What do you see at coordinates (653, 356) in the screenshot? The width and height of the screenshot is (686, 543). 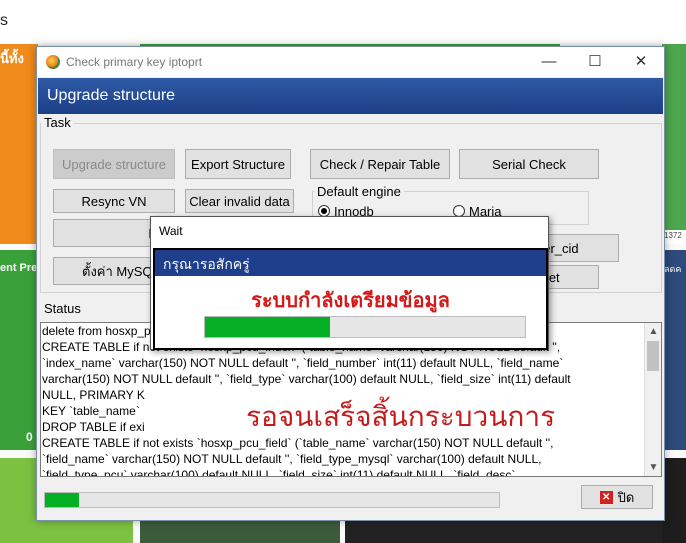 I see `scroll-thumb` at bounding box center [653, 356].